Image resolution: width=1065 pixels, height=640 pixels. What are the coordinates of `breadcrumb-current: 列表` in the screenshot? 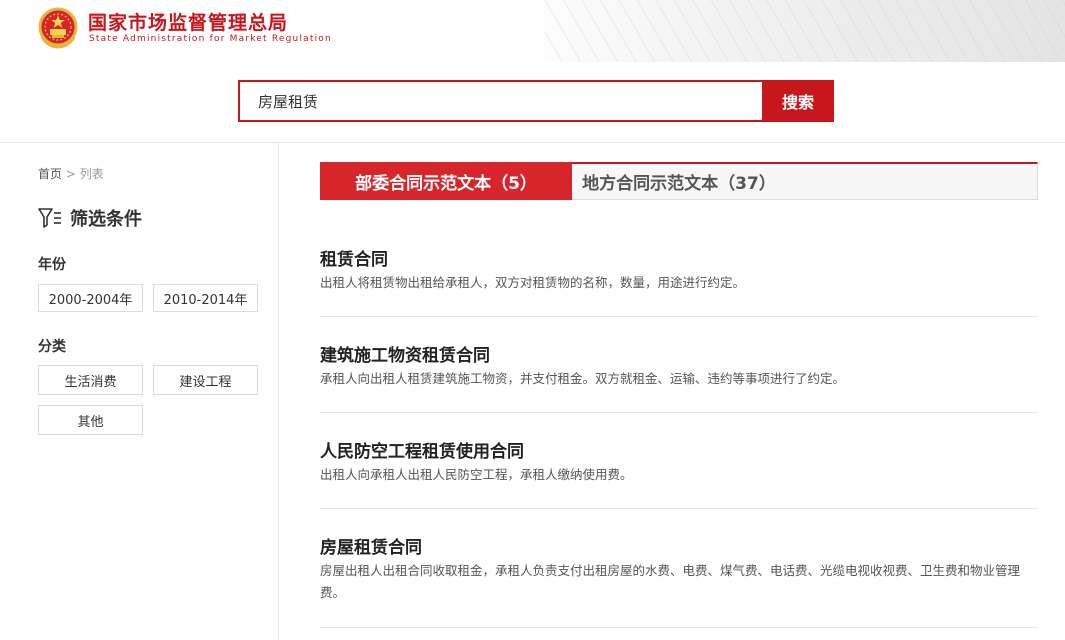 It's located at (91, 174).